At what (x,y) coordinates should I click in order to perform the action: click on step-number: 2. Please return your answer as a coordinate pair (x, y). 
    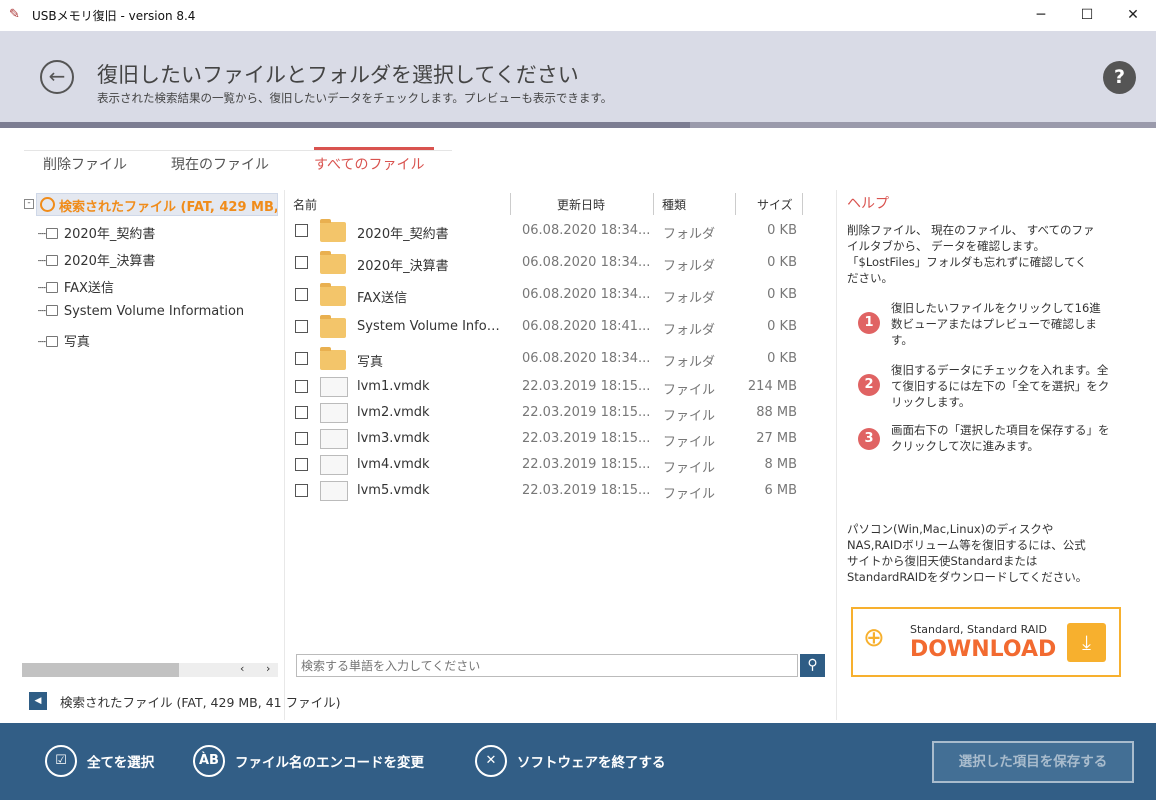
    Looking at the image, I should click on (869, 385).